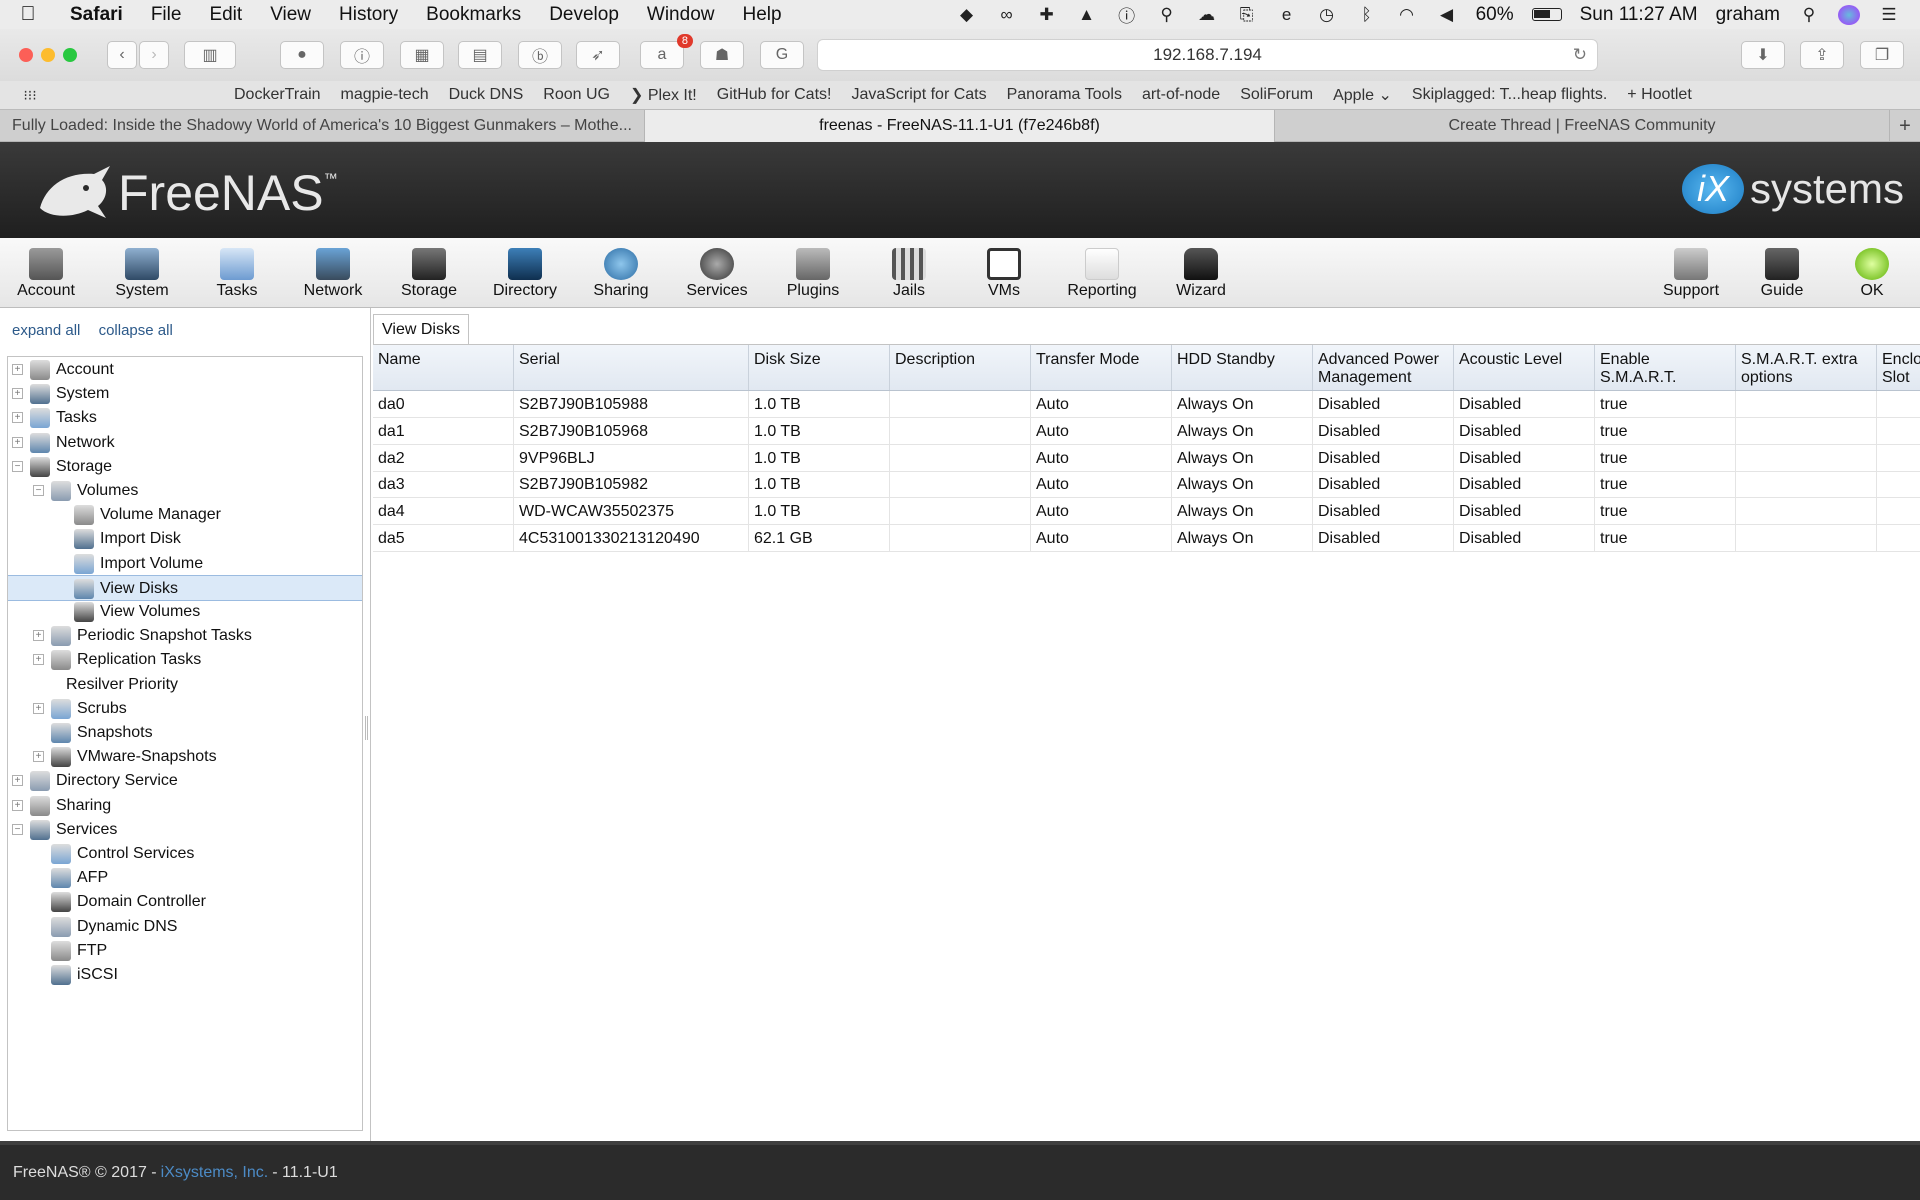 The image size is (1920, 1200). What do you see at coordinates (1782, 273) in the screenshot?
I see `nav-guide: Guide` at bounding box center [1782, 273].